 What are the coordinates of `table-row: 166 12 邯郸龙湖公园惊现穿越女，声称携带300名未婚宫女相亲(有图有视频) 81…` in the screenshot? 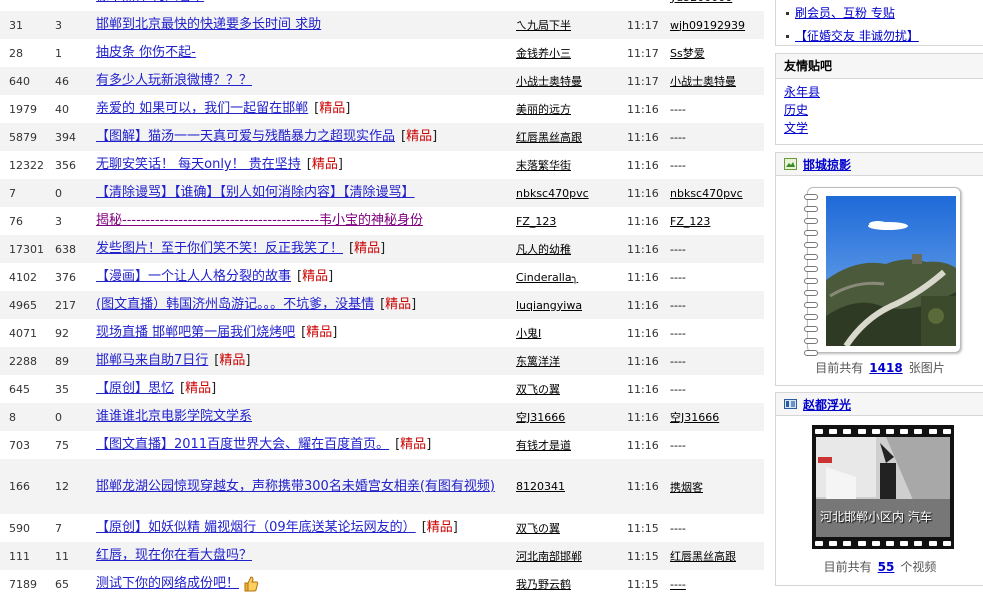 It's located at (382, 486).